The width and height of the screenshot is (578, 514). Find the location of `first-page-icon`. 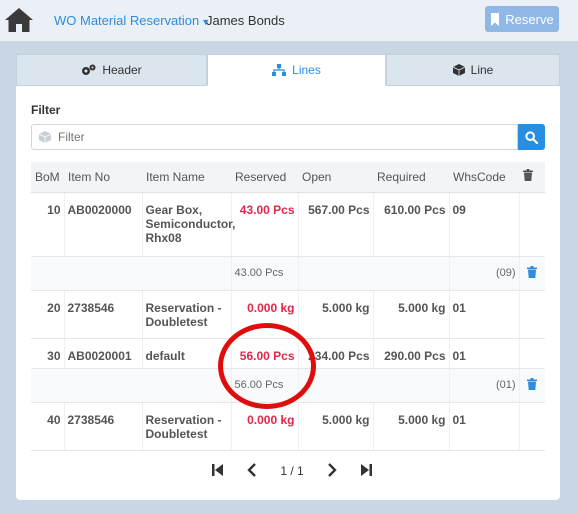

first-page-icon is located at coordinates (217, 469).